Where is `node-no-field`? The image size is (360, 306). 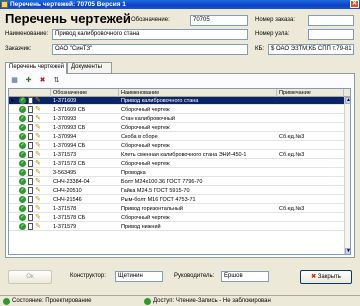
node-no-field is located at coordinates (331, 34).